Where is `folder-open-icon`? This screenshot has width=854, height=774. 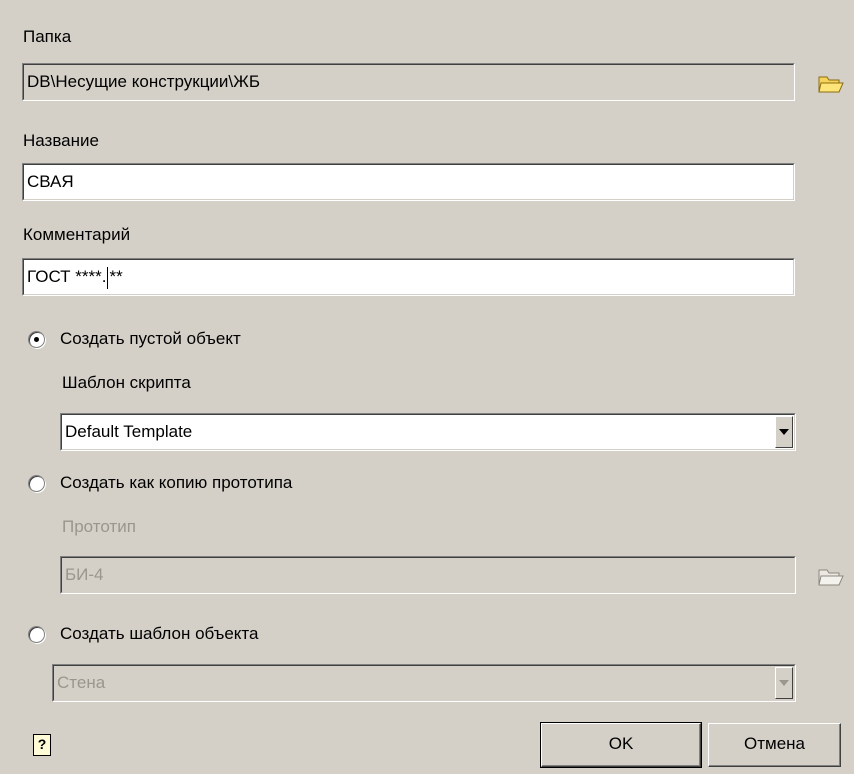 folder-open-icon is located at coordinates (831, 83).